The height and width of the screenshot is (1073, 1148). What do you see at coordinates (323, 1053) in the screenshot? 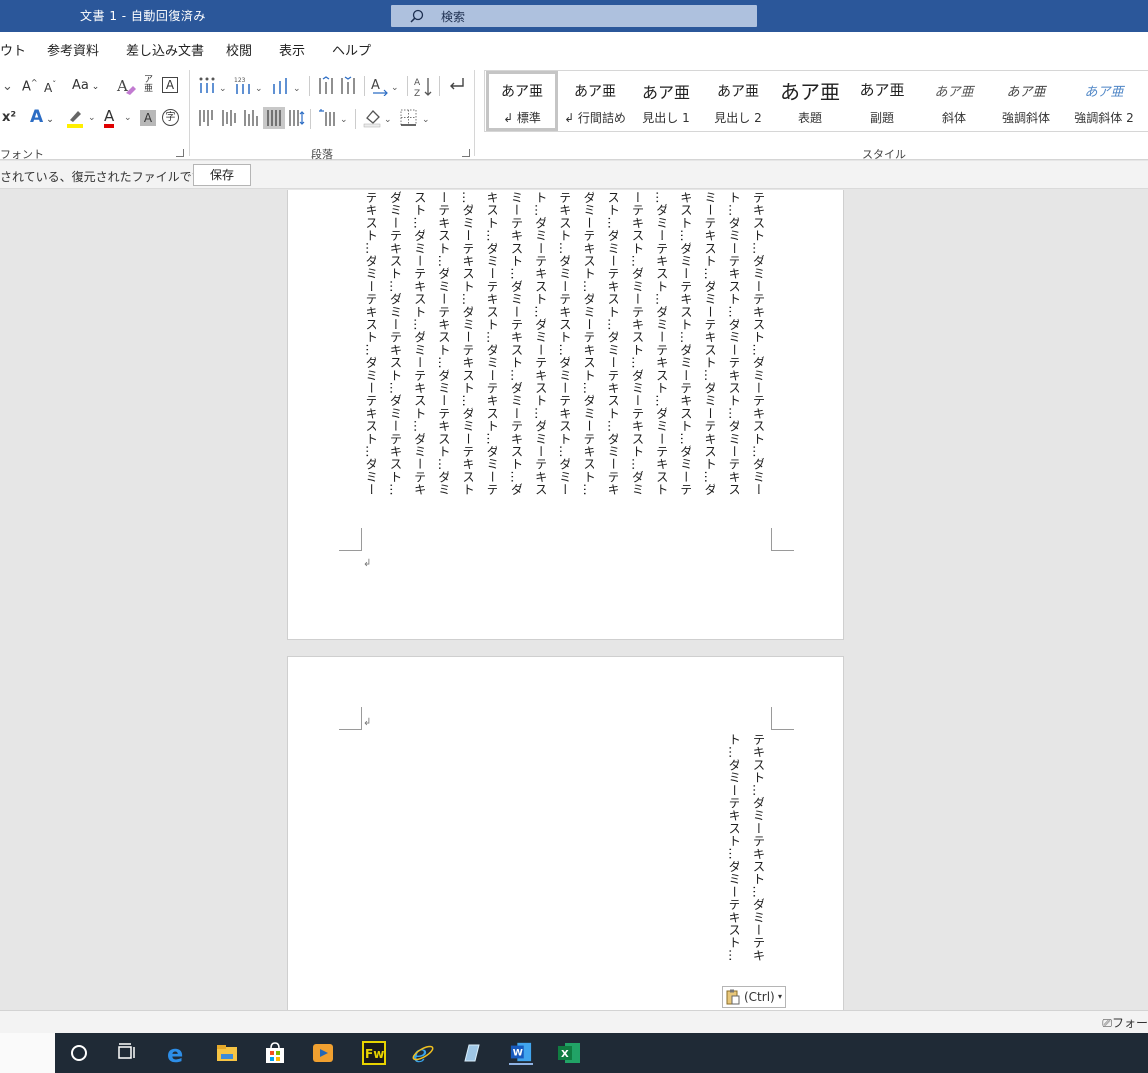
I see `media-player-icon` at bounding box center [323, 1053].